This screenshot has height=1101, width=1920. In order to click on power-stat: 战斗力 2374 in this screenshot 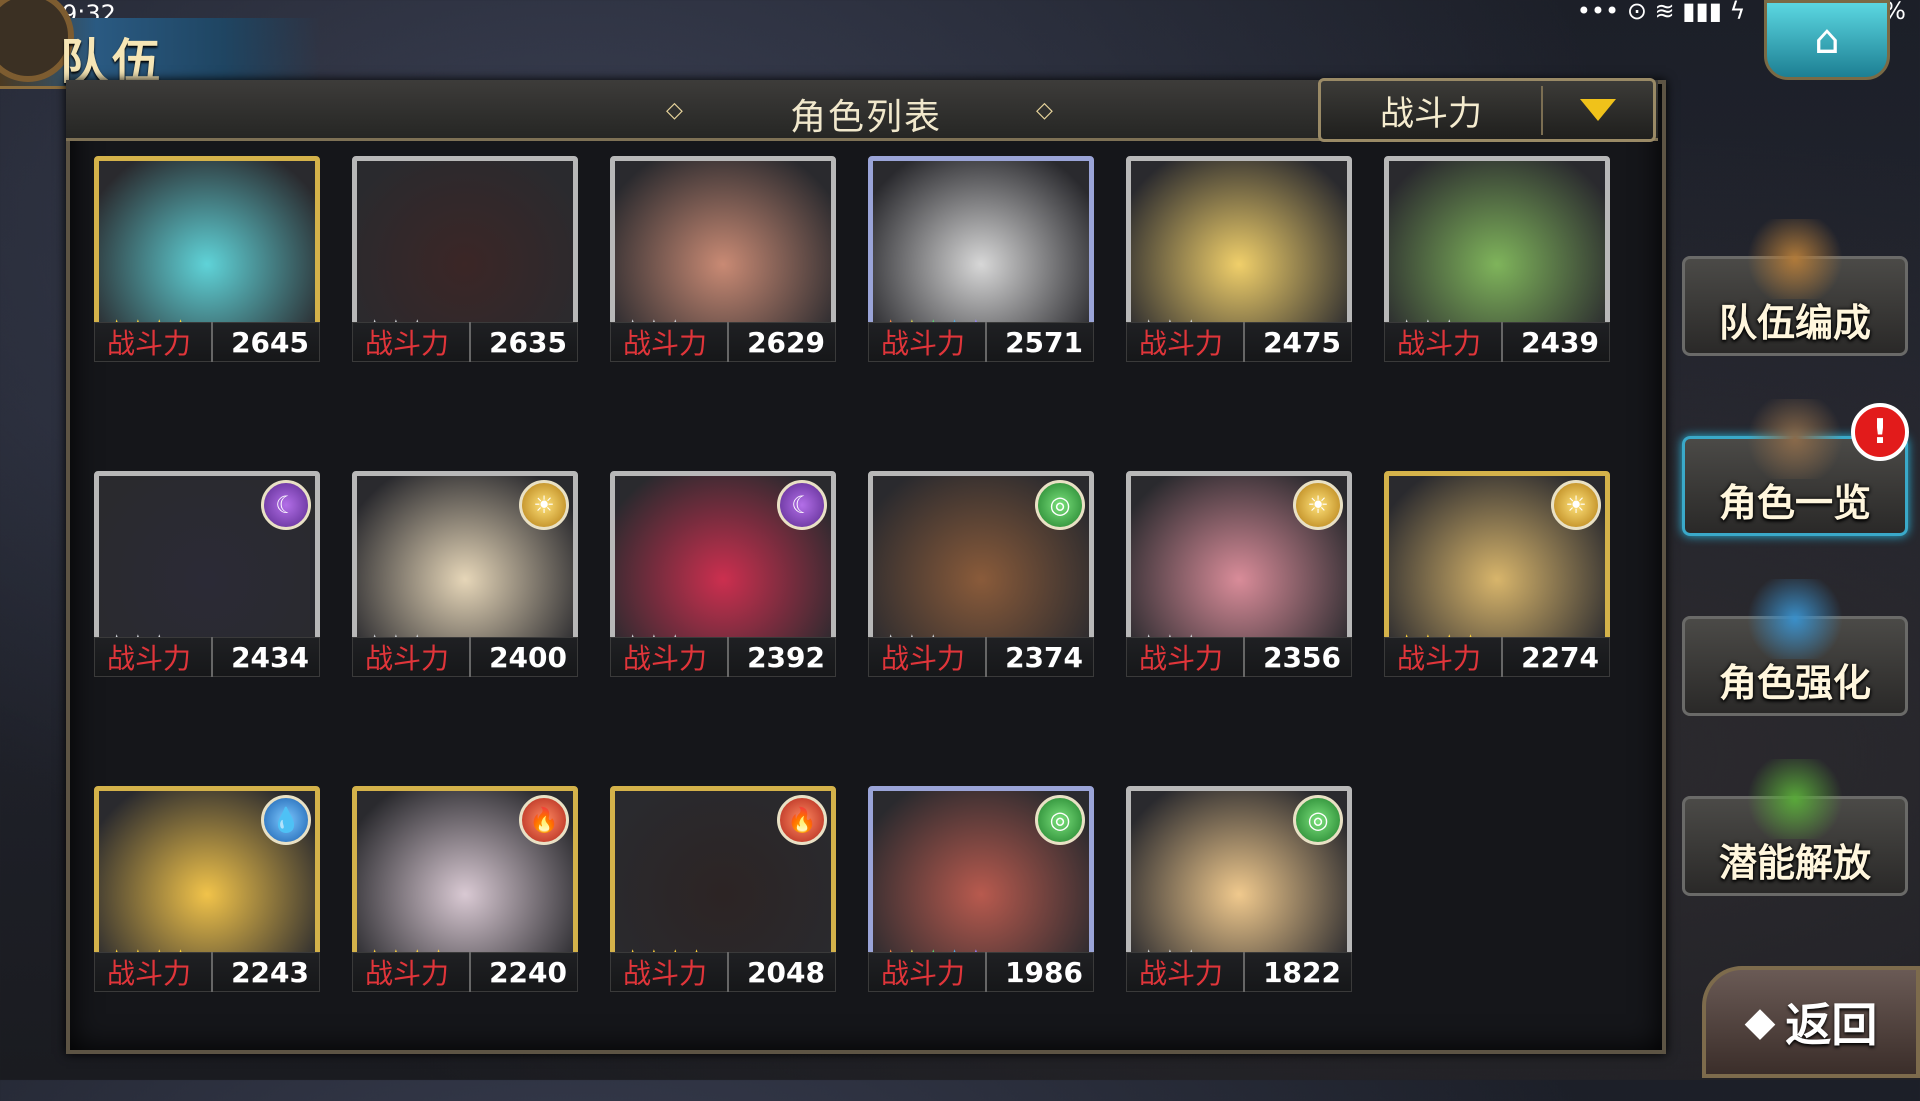, I will do `click(981, 657)`.